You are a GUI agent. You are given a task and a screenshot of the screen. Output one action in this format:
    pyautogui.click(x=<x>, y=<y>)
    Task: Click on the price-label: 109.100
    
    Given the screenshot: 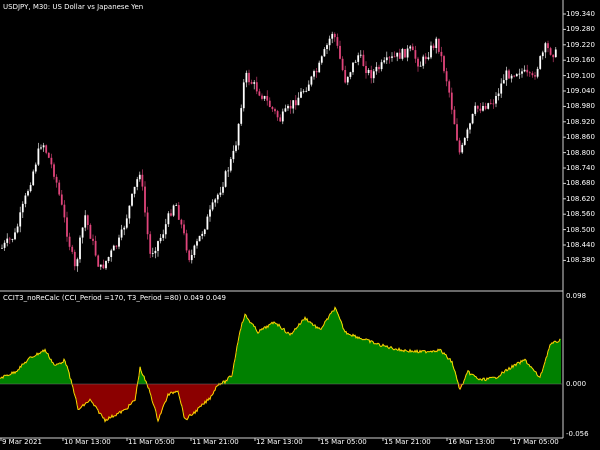 What is the action you would take?
    pyautogui.click(x=580, y=75)
    